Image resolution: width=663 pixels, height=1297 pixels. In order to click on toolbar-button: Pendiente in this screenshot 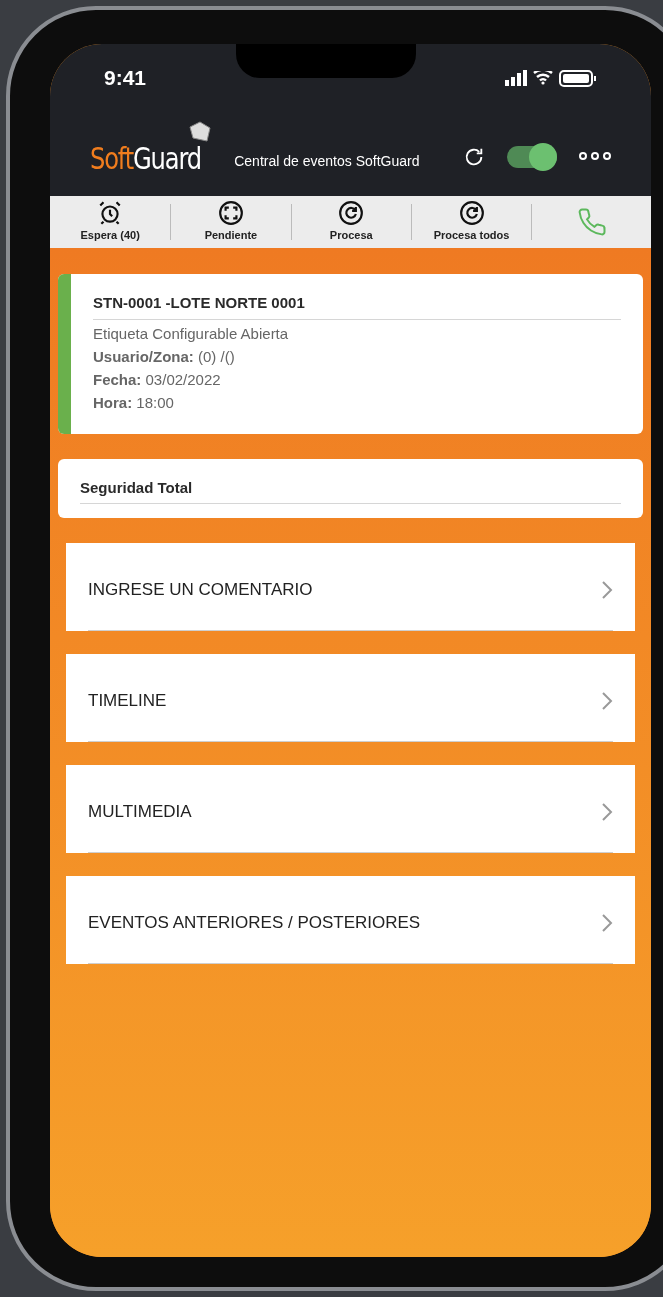, I will do `click(231, 222)`.